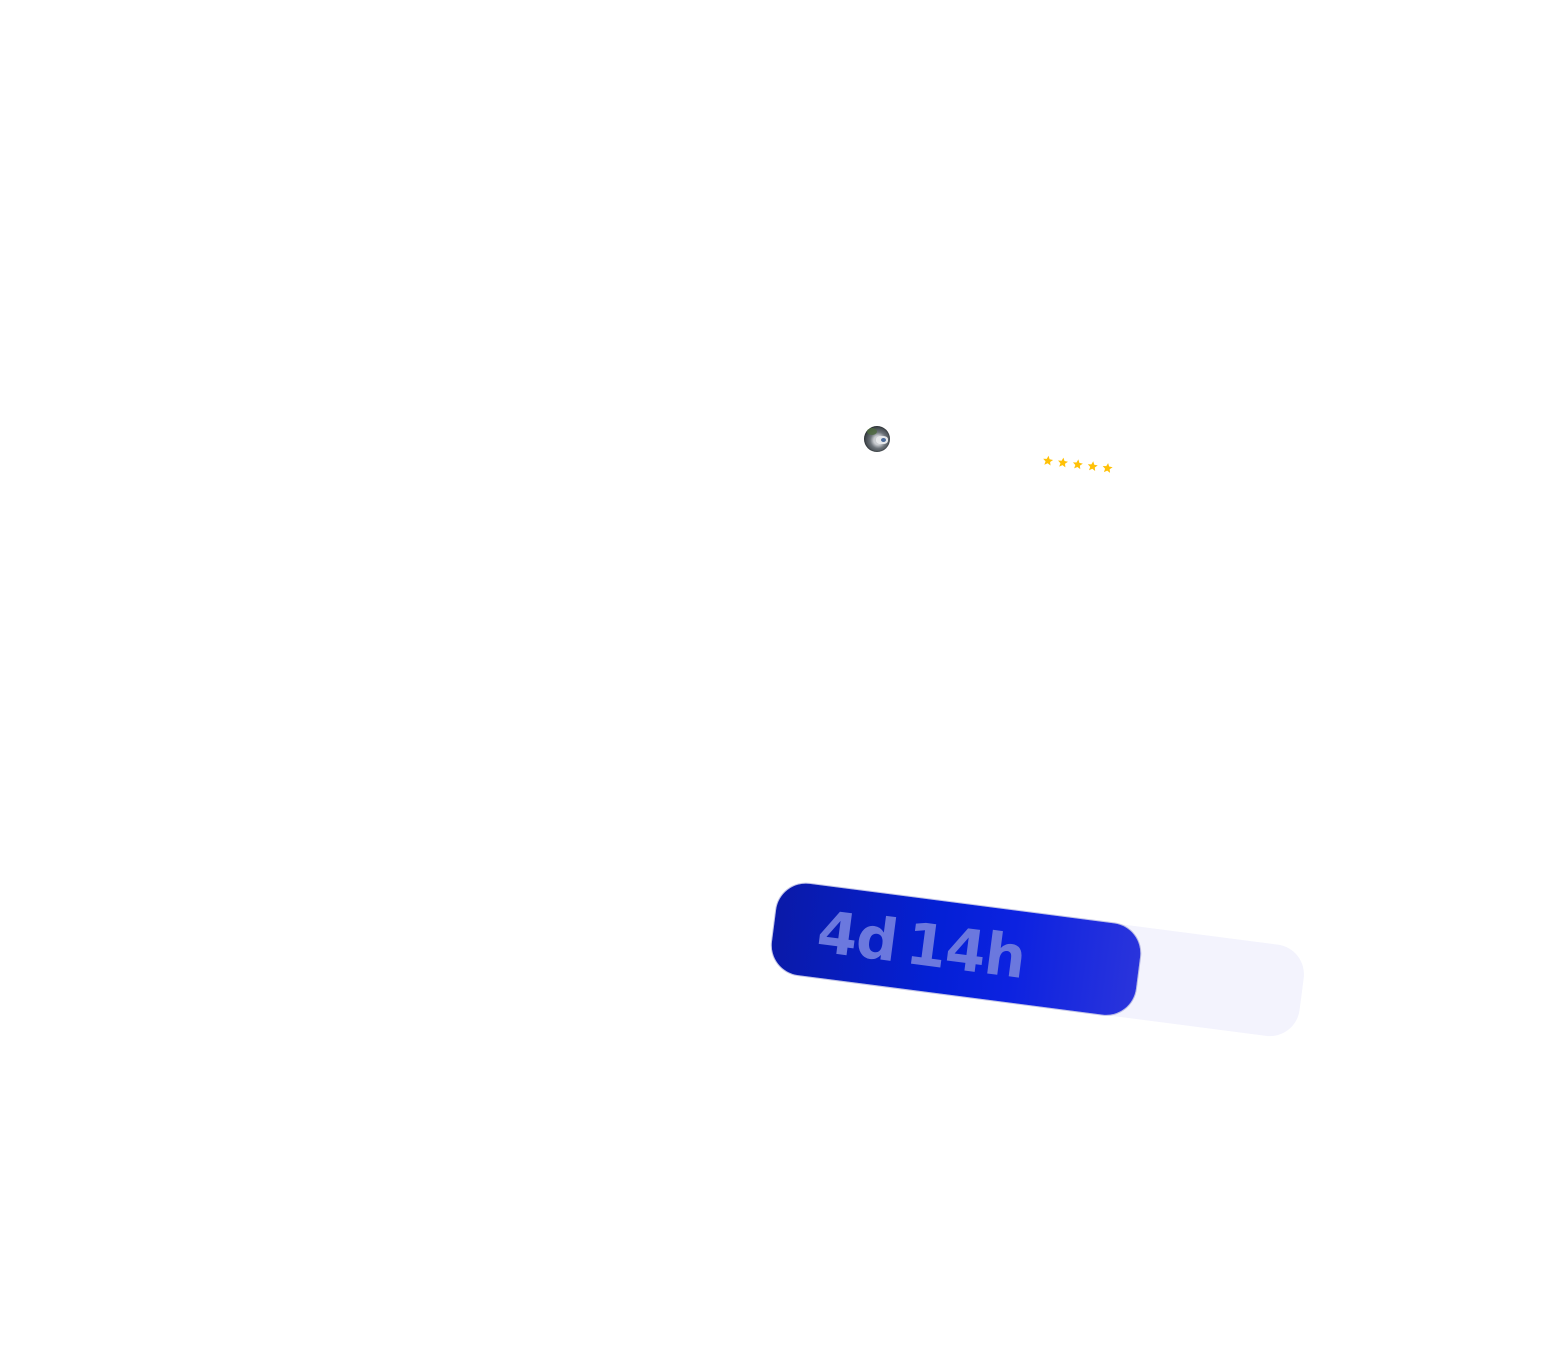 The image size is (1550, 1348). I want to click on countdown-progress-bar: 4d14h, so click(1038, 960).